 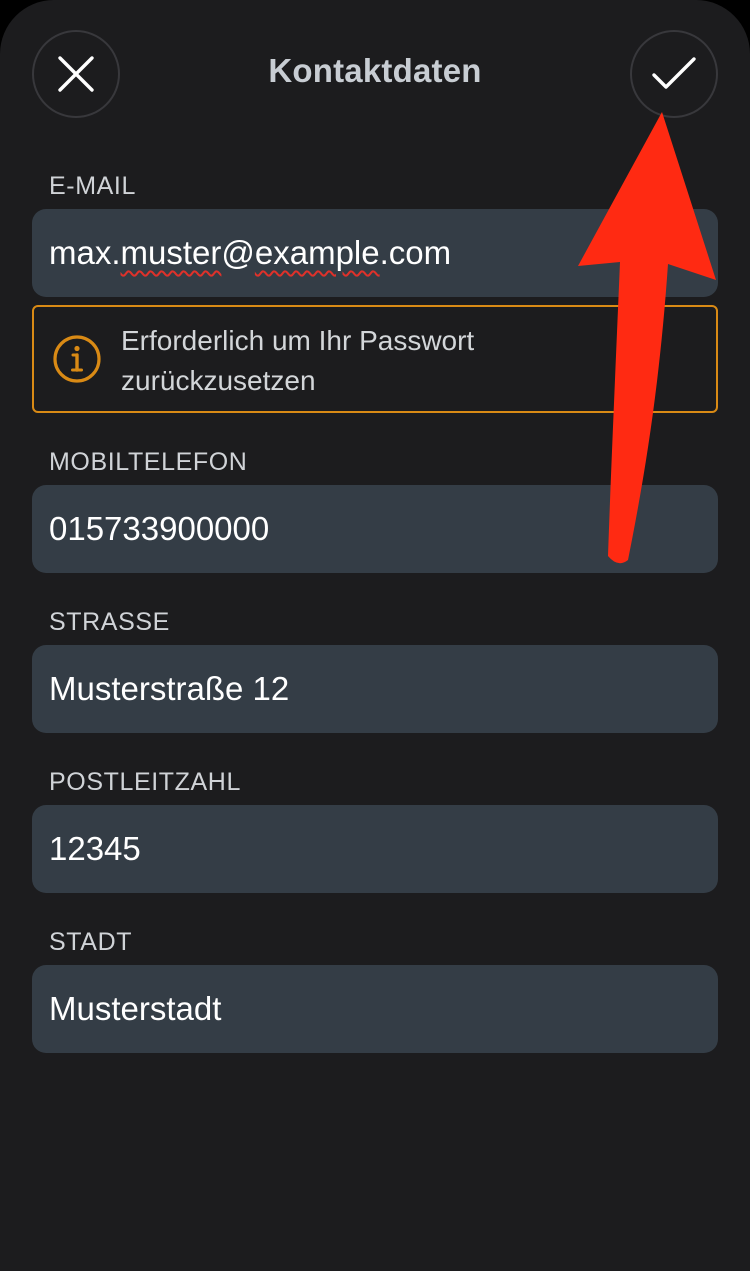 What do you see at coordinates (95, 848) in the screenshot?
I see `zip-value: 12345` at bounding box center [95, 848].